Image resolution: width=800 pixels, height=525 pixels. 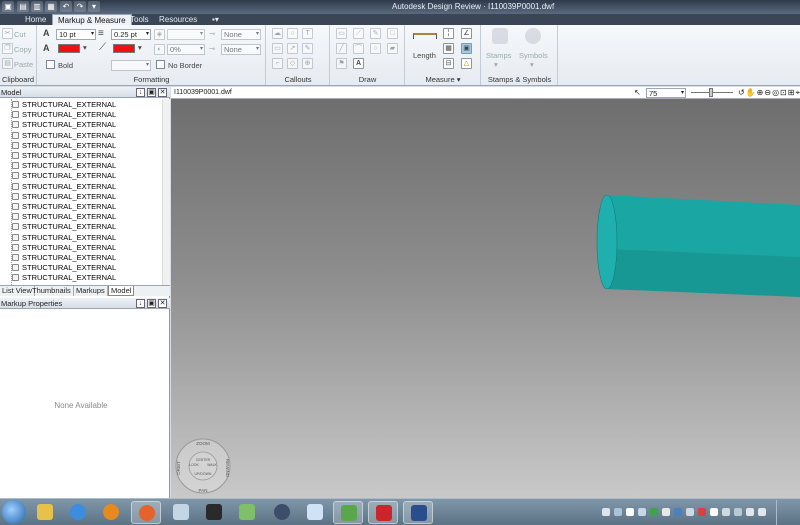 I want to click on taskbar-design-review, so click(x=418, y=512).